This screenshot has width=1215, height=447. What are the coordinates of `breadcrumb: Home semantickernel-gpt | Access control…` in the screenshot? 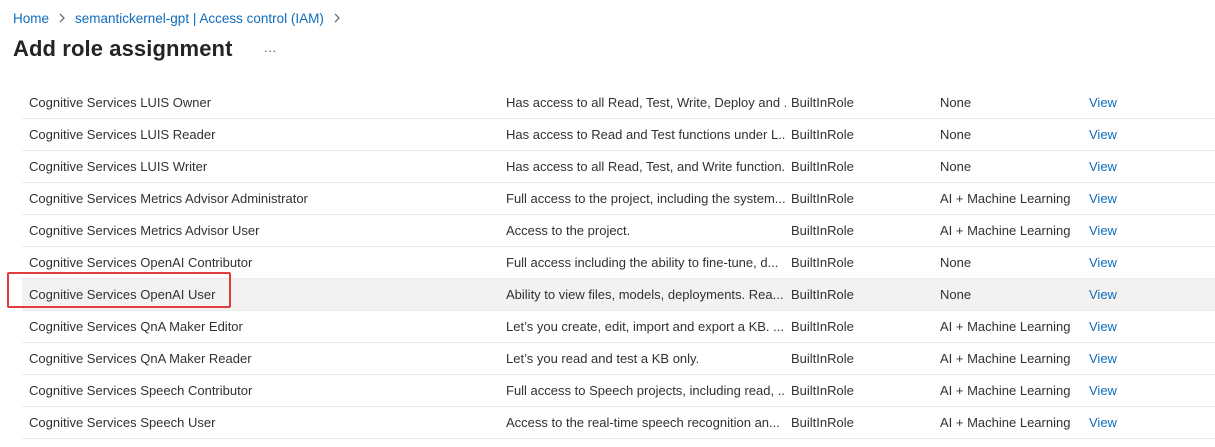 It's located at (181, 18).